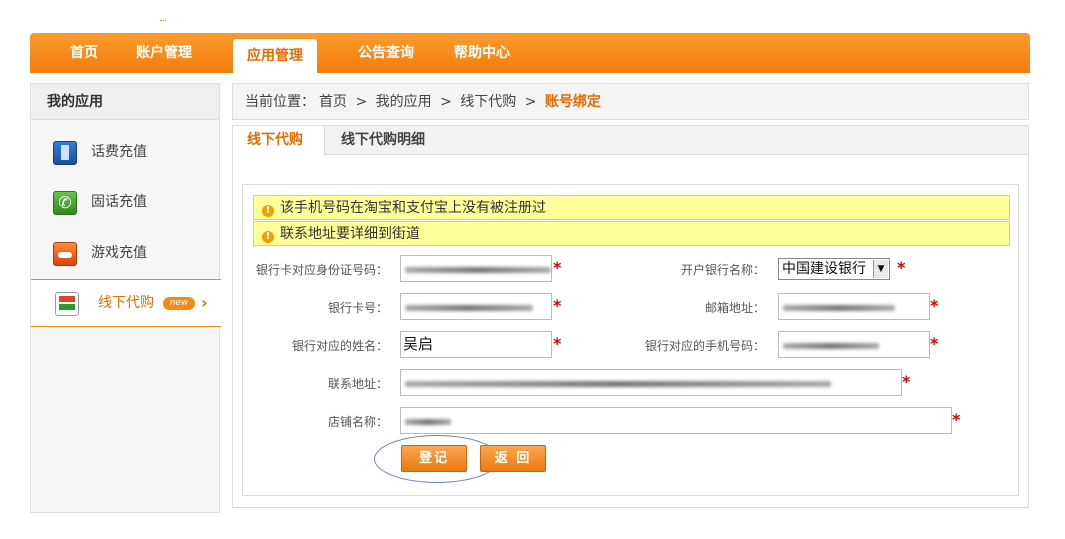 This screenshot has width=1065, height=539. What do you see at coordinates (676, 420) in the screenshot?
I see `shop-name-input` at bounding box center [676, 420].